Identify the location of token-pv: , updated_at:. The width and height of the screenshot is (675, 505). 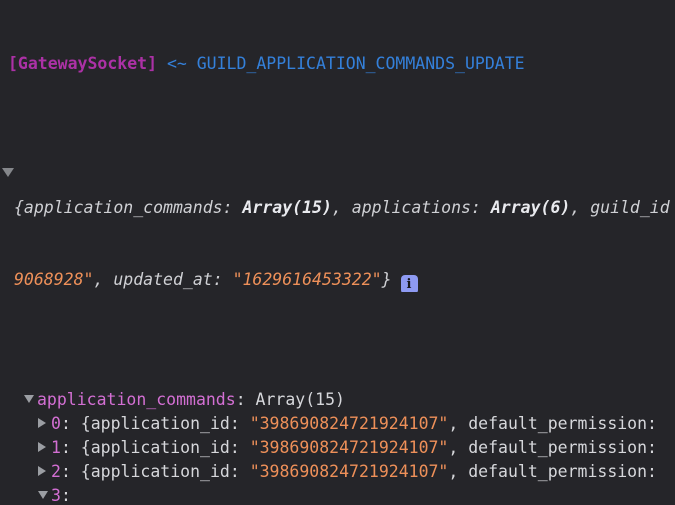
(163, 279).